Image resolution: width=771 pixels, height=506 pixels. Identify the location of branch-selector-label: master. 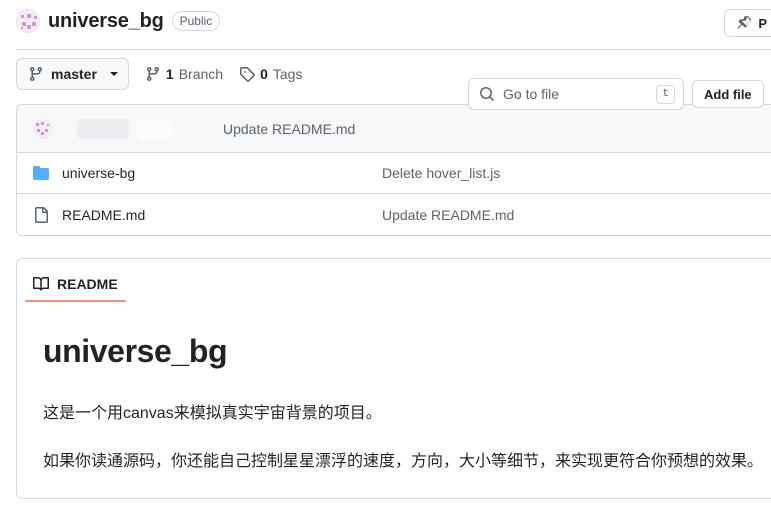
(74, 74).